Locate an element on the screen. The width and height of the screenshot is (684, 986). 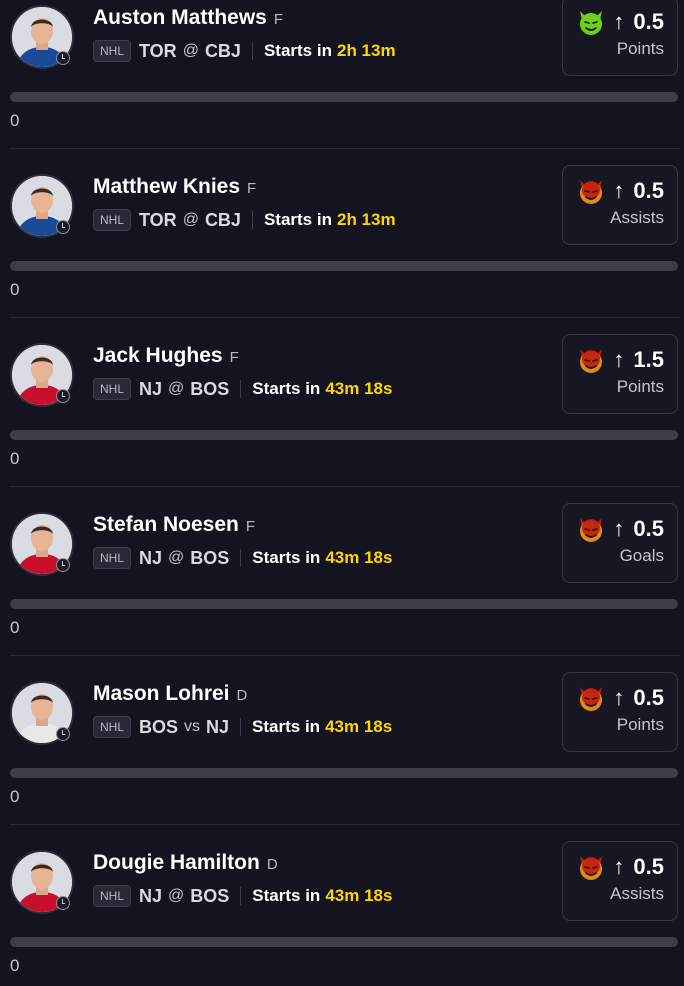
stat-type: Goals is located at coordinates (641, 555).